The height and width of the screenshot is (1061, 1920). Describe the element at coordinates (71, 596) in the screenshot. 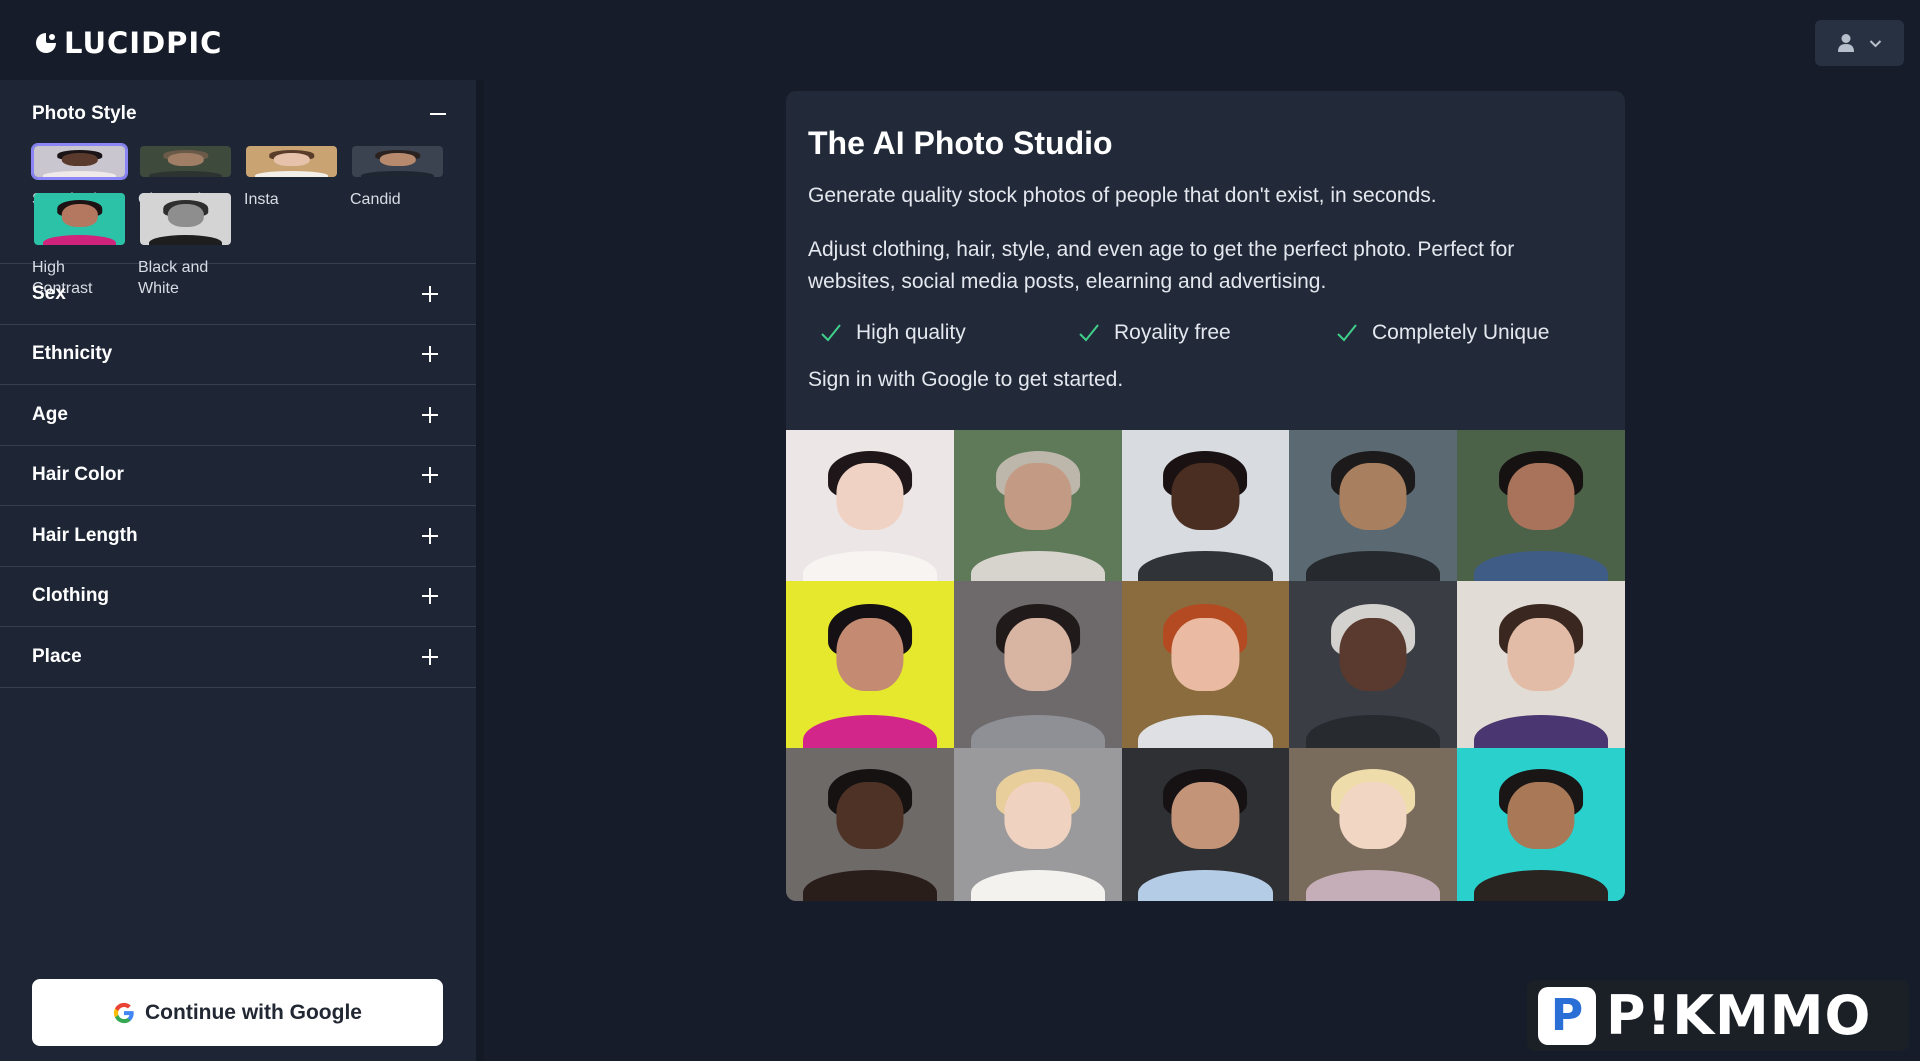

I see `section-title: Clothing` at that location.